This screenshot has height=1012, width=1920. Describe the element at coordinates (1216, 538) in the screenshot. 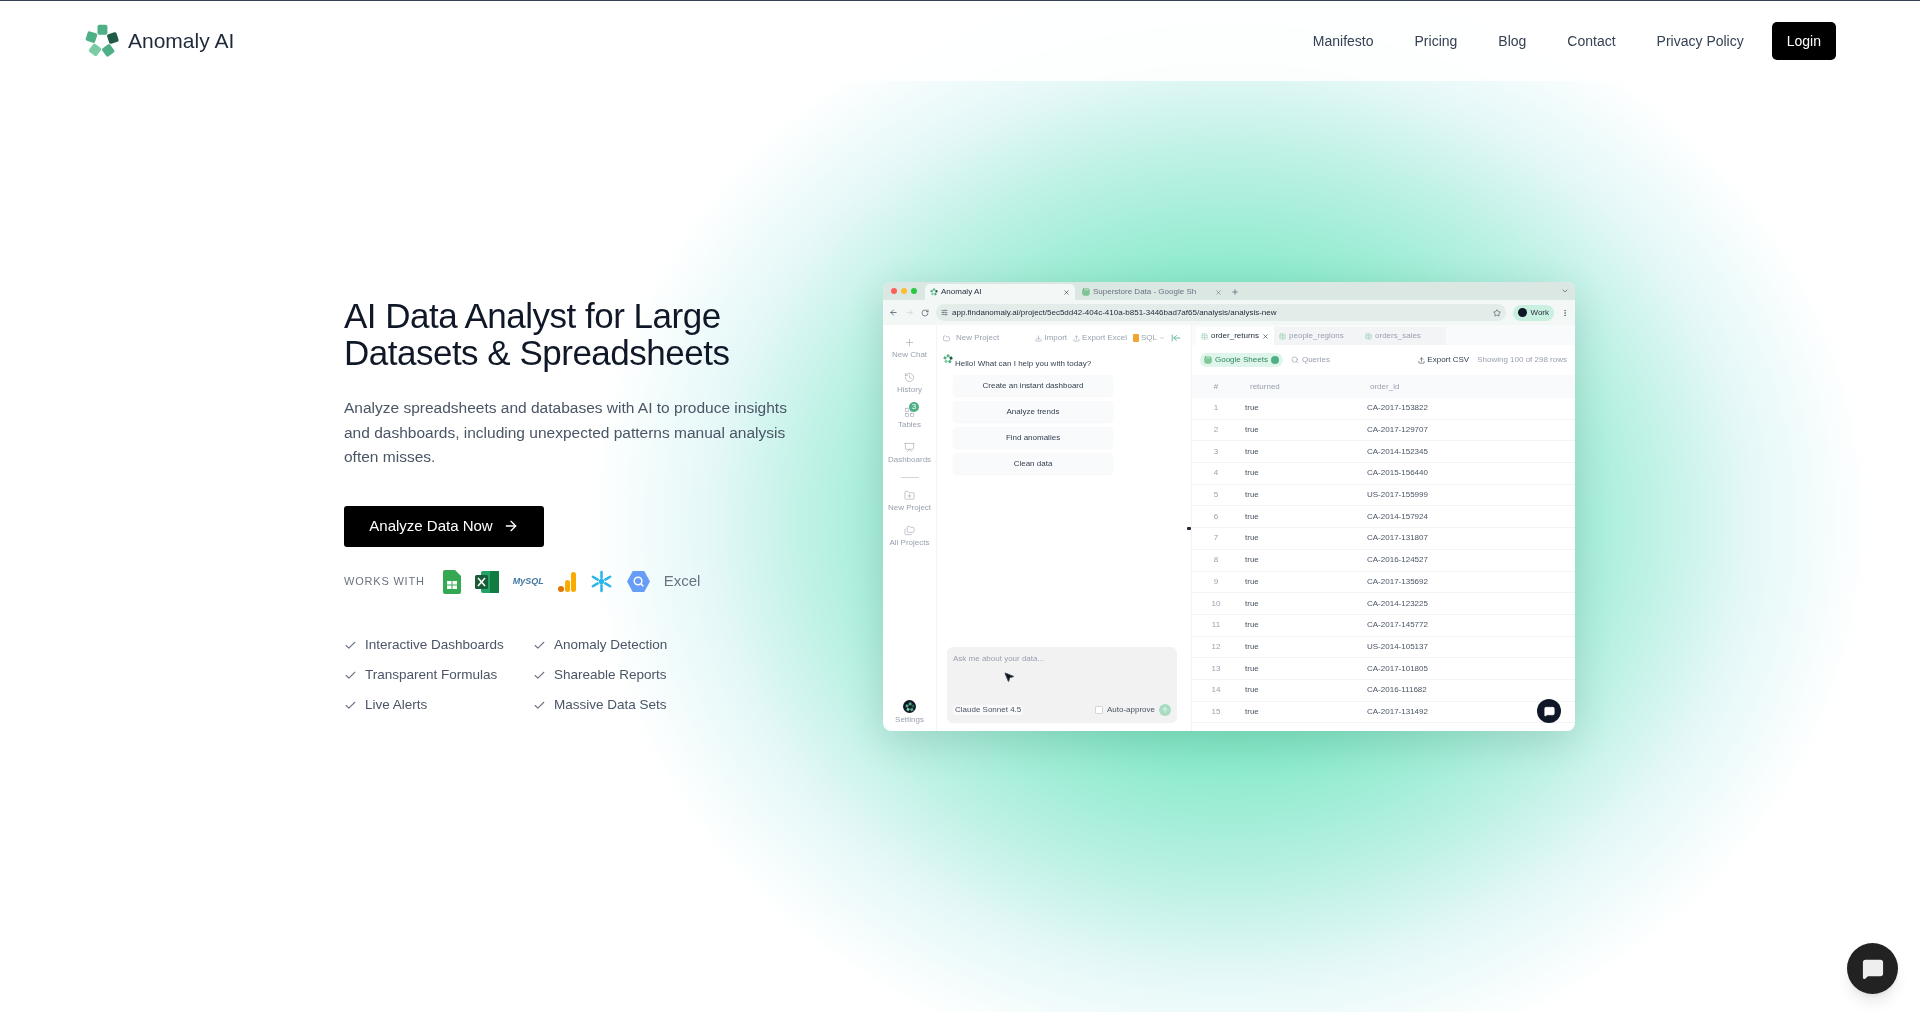

I see `table-cell-text: 7` at that location.